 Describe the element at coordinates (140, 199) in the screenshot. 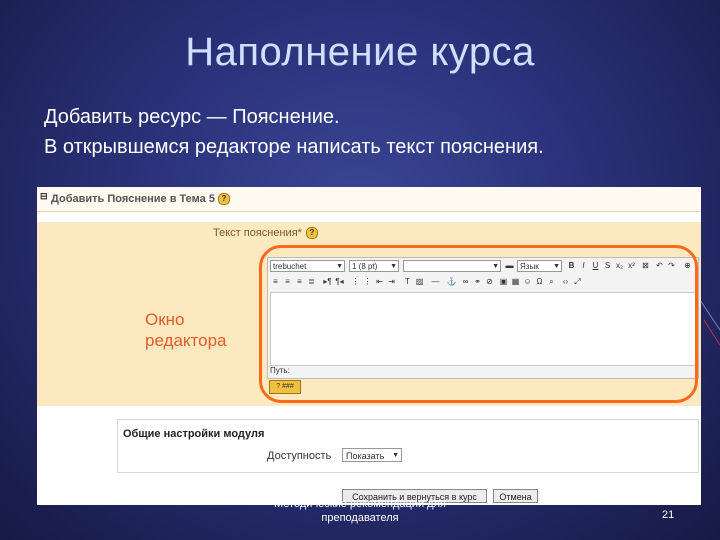

I see `form-header-title: Добавить Пояснение в Тема 5 ?` at that location.